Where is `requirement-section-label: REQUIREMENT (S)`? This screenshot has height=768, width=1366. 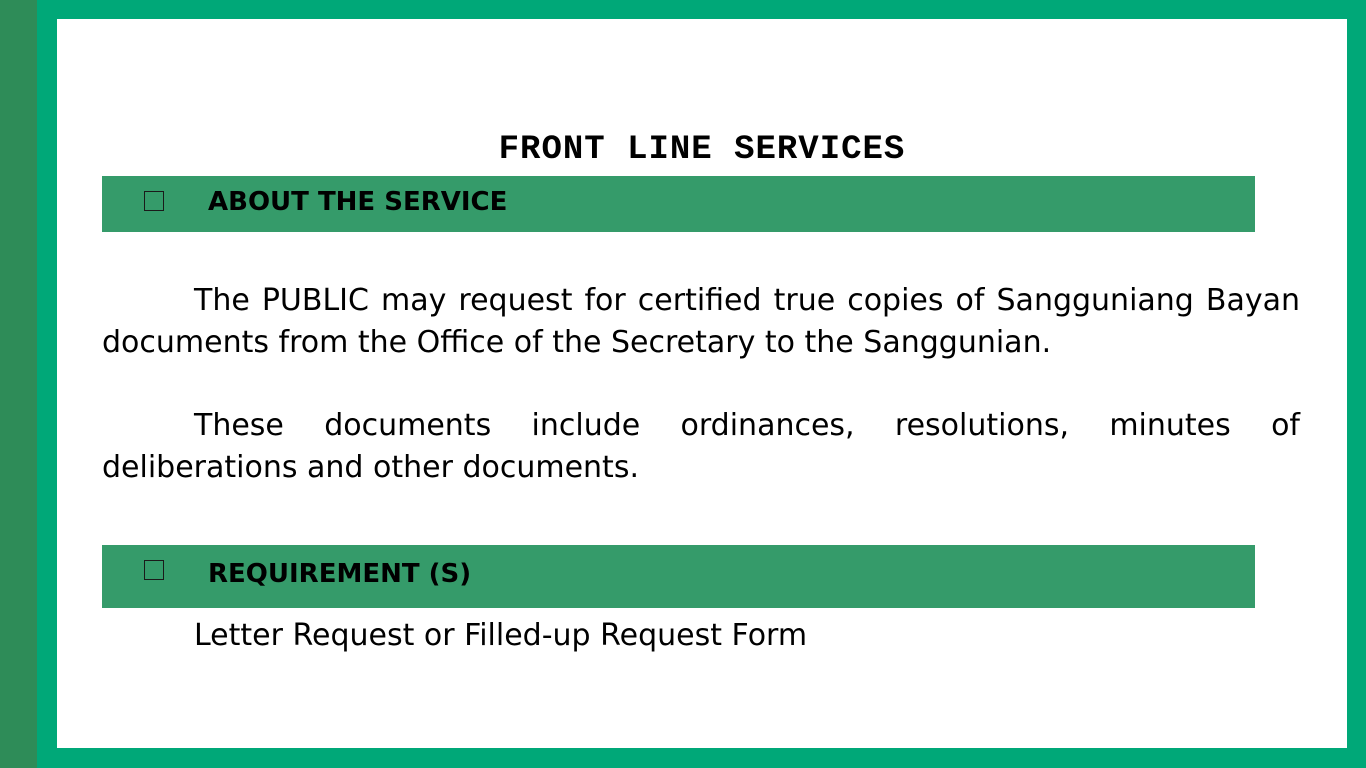 requirement-section-label: REQUIREMENT (S) is located at coordinates (340, 574).